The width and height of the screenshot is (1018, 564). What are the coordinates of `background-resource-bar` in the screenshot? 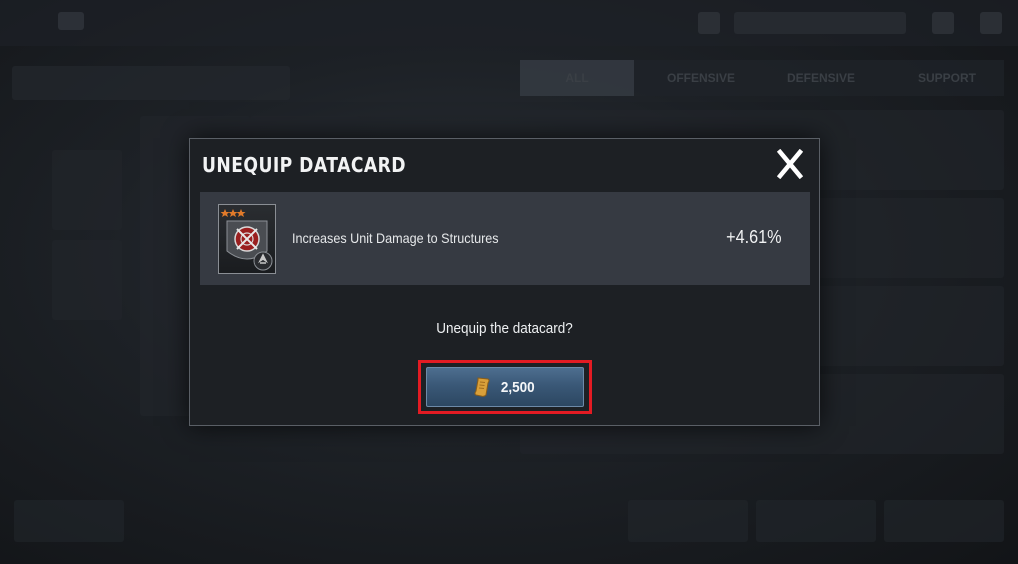 It's located at (820, 23).